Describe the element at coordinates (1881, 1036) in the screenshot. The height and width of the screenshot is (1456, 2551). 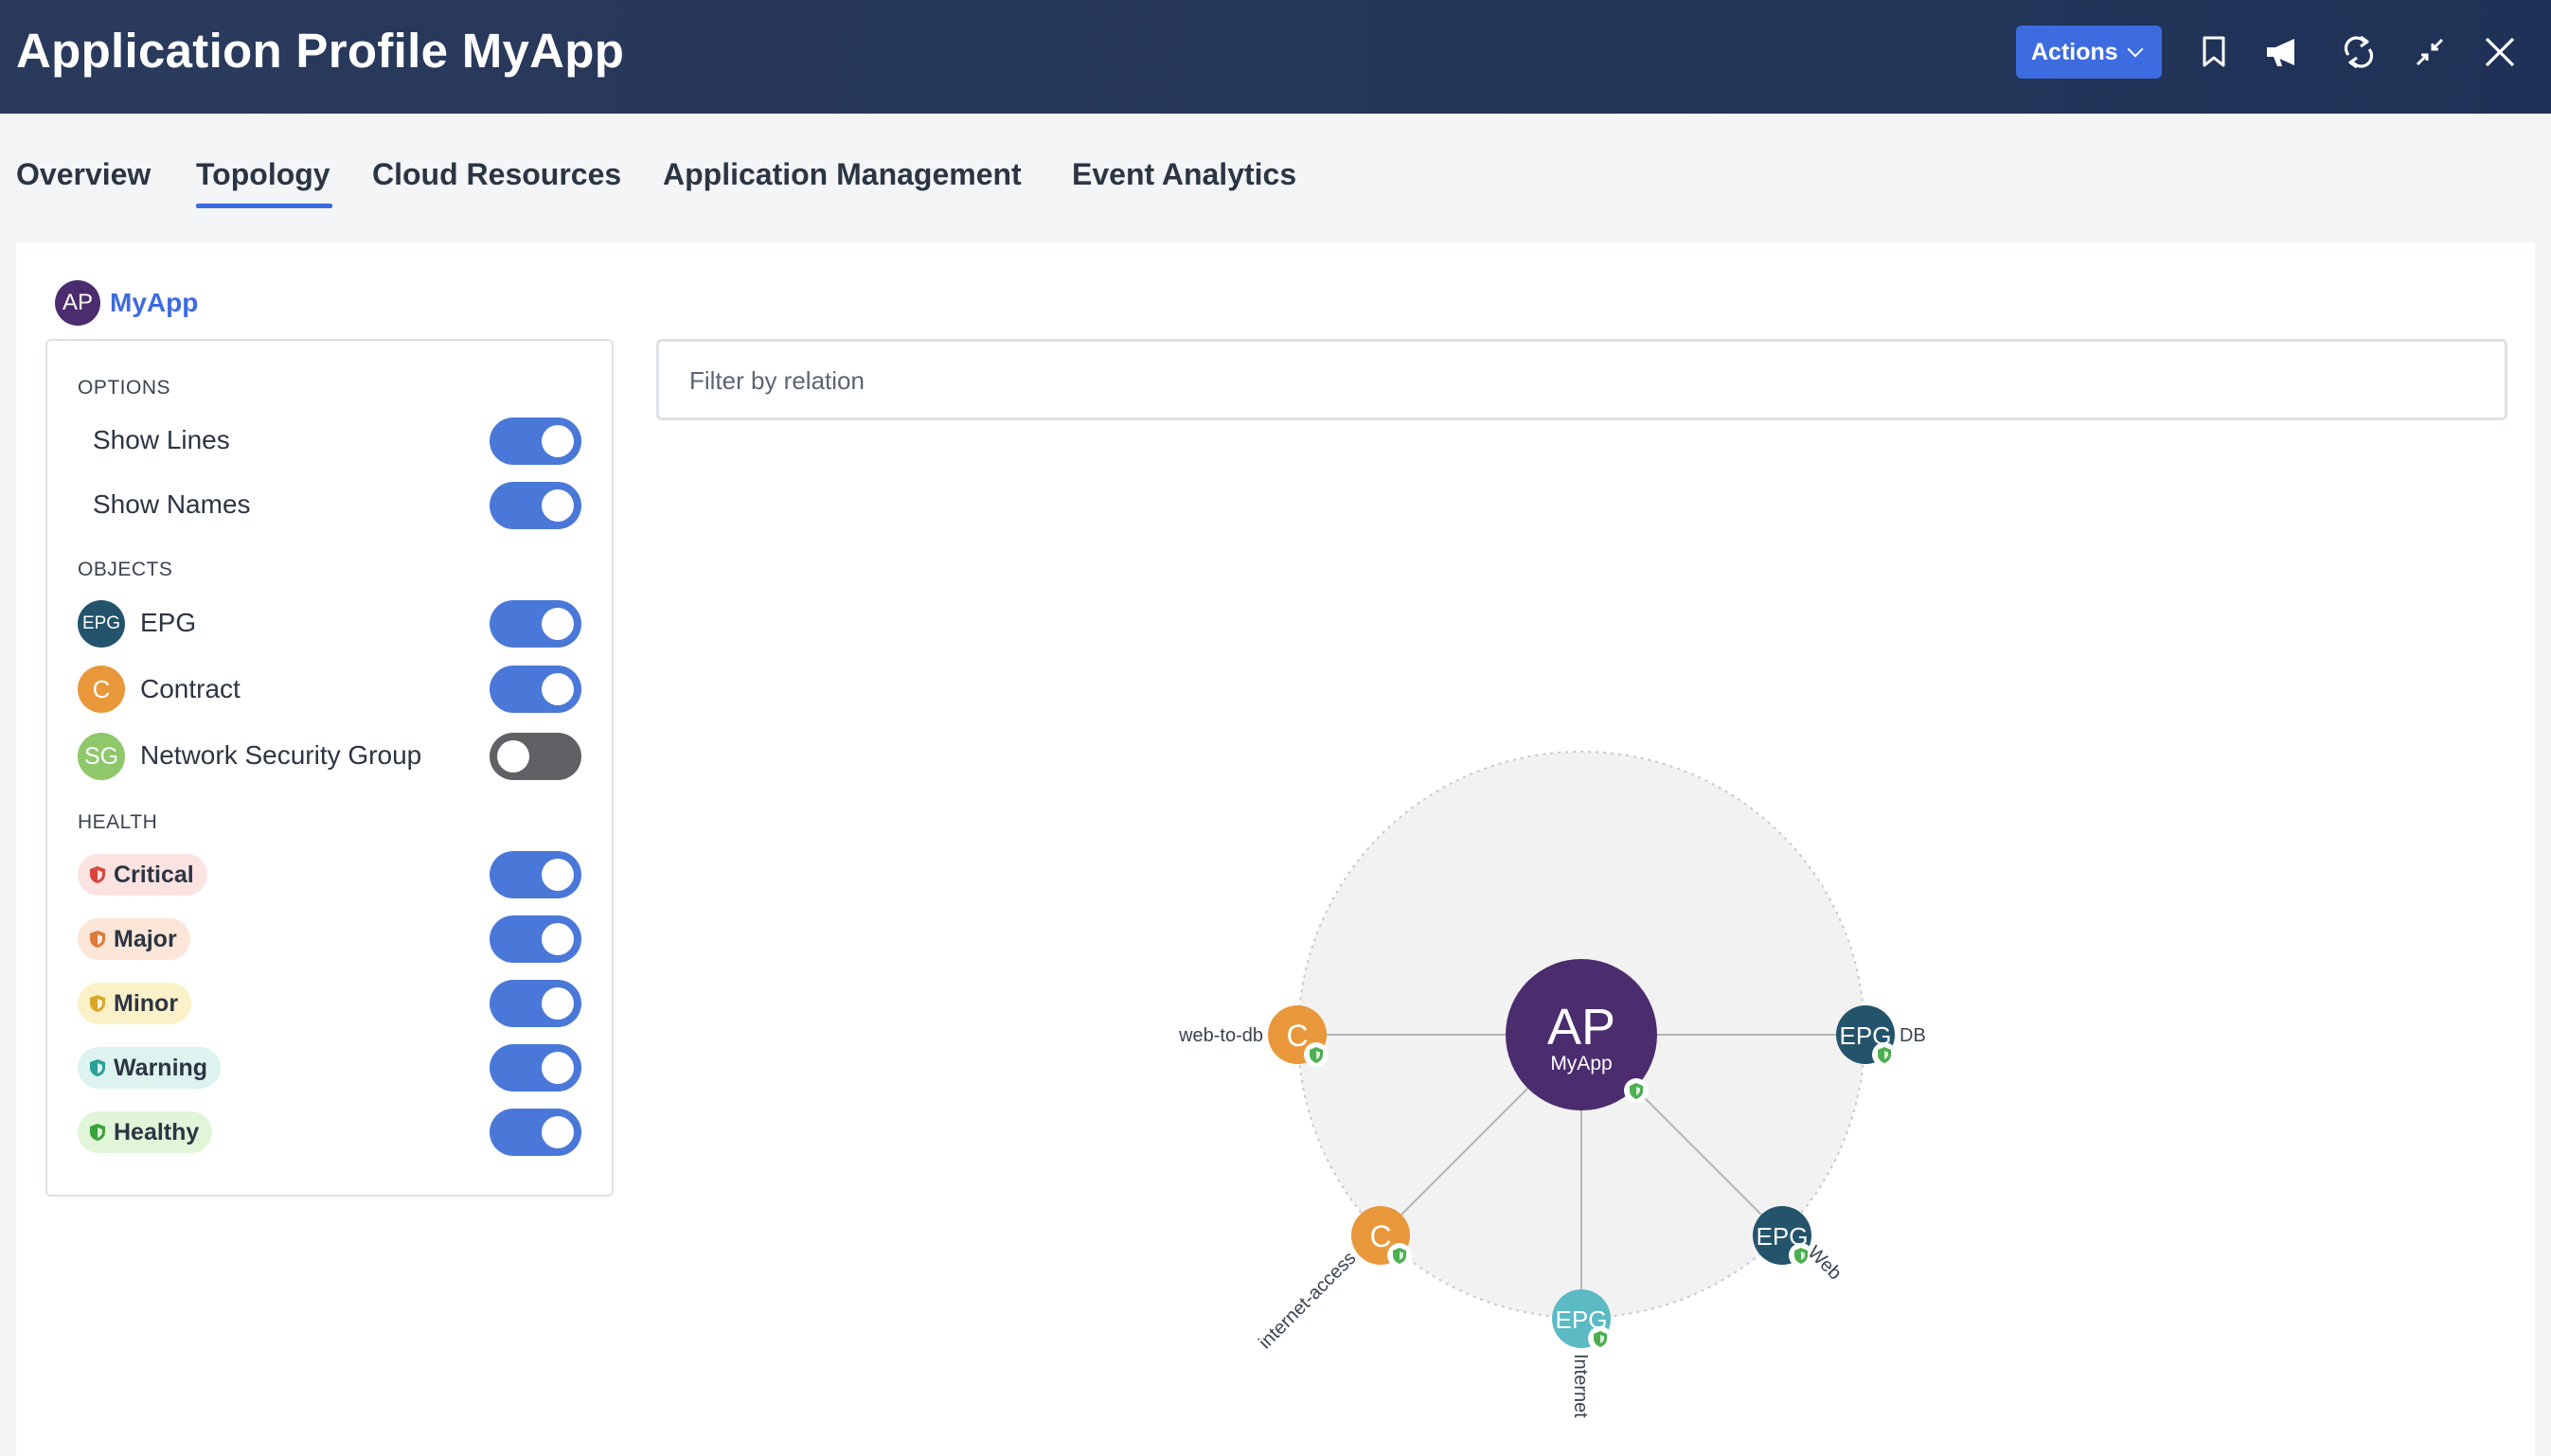
I see `epg-node-db: EPG DB` at that location.